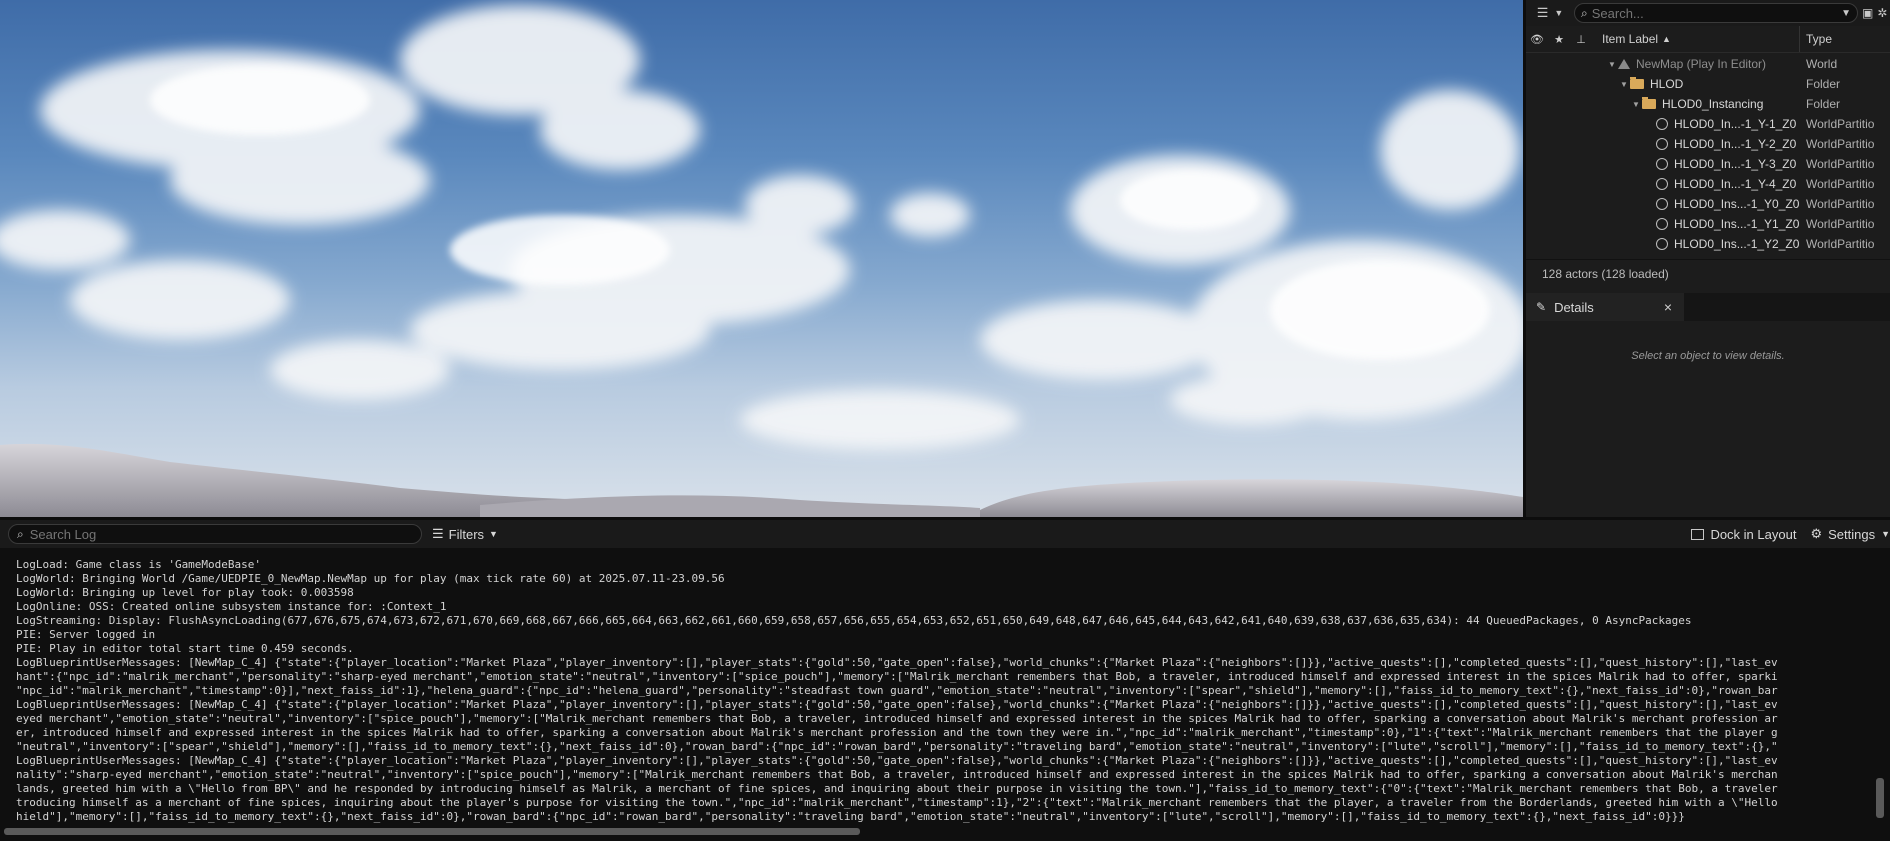 This screenshot has width=1890, height=841. I want to click on dock-in-layout-button: Dock in Layout, so click(1743, 534).